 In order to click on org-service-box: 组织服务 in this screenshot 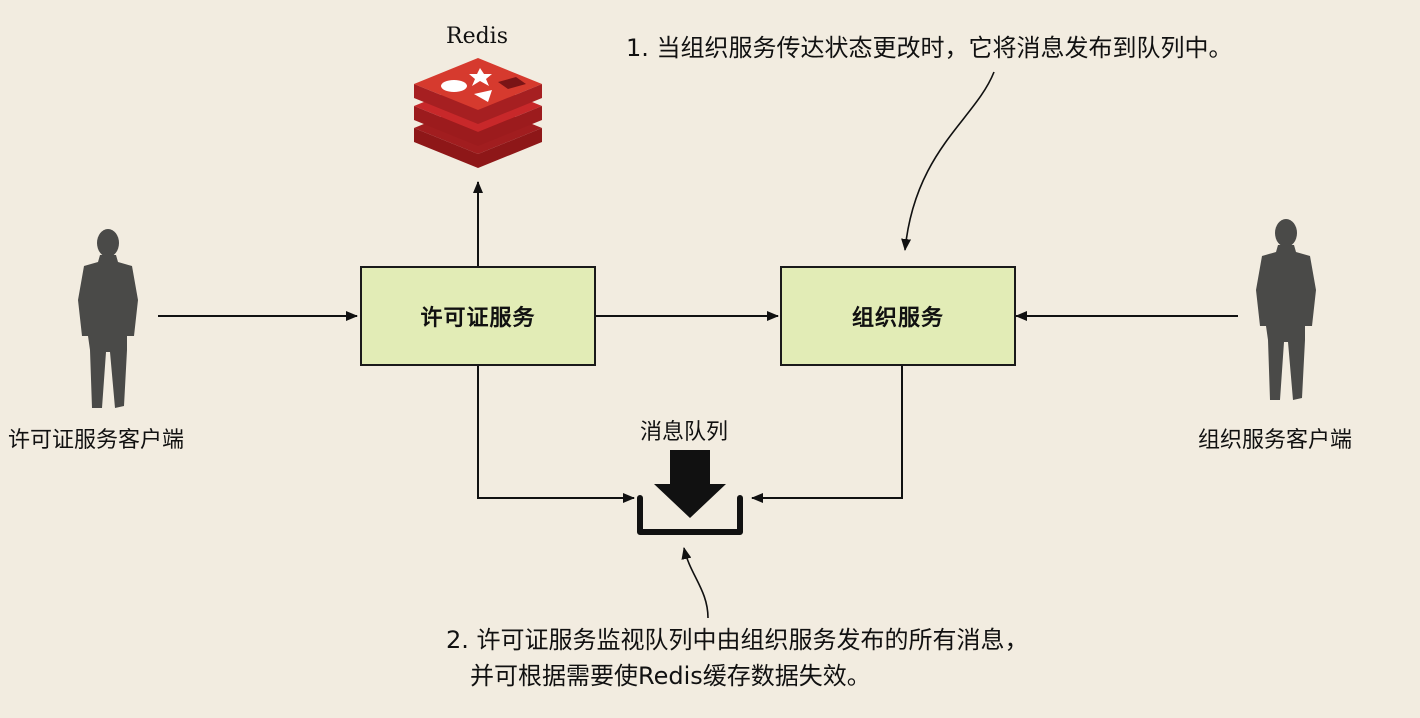, I will do `click(898, 316)`.